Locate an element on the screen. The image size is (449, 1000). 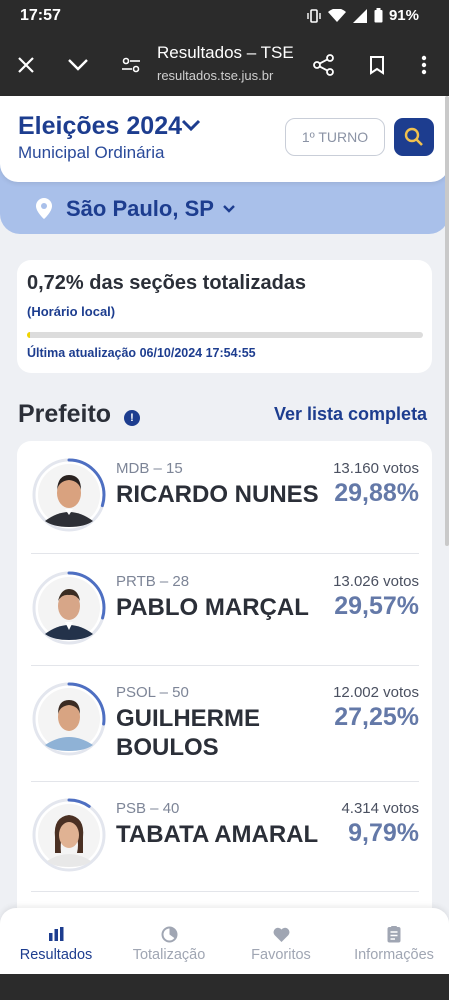
heart-icon is located at coordinates (281, 934).